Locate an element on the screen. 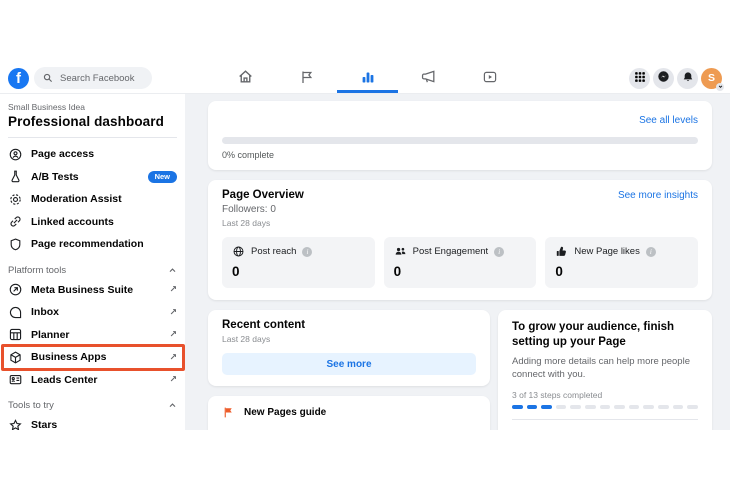 The height and width of the screenshot is (487, 730). circle-arrow-icon is located at coordinates (15, 289).